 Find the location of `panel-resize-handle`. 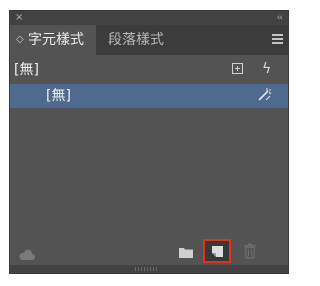

panel-resize-handle is located at coordinates (149, 269).